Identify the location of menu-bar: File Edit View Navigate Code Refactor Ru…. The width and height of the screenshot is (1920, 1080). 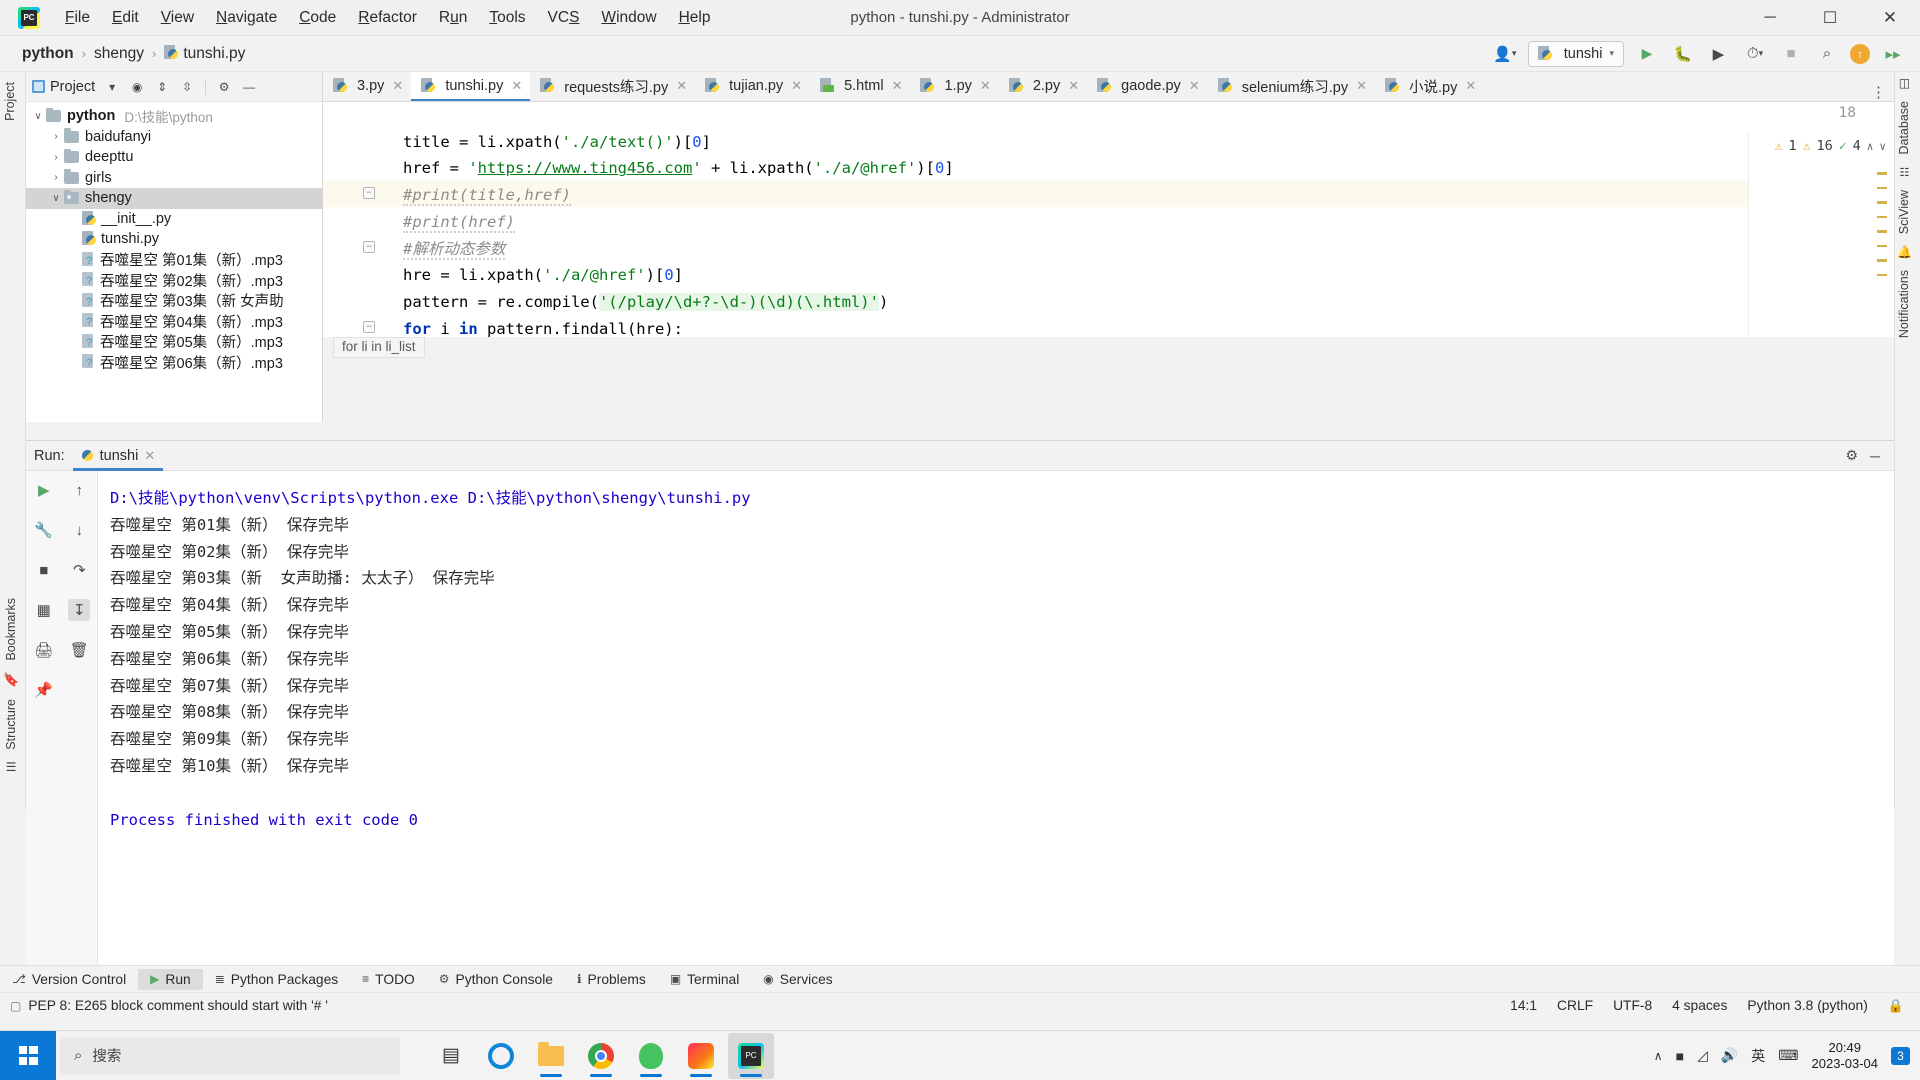
(387, 18).